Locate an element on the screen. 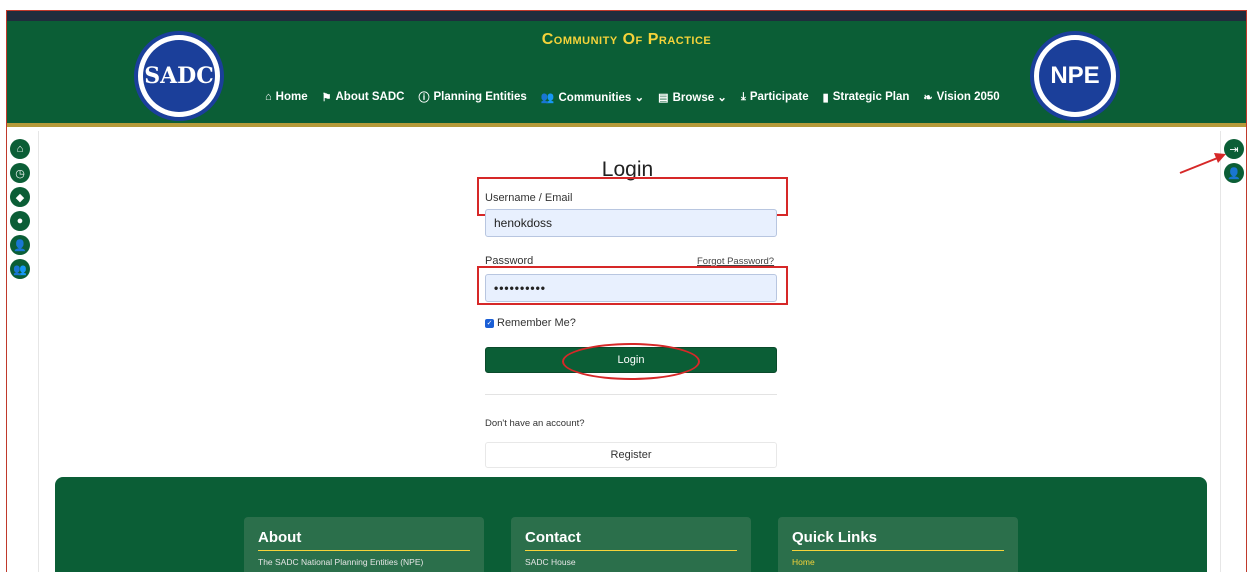  leaf-icon: ❧ is located at coordinates (928, 97).